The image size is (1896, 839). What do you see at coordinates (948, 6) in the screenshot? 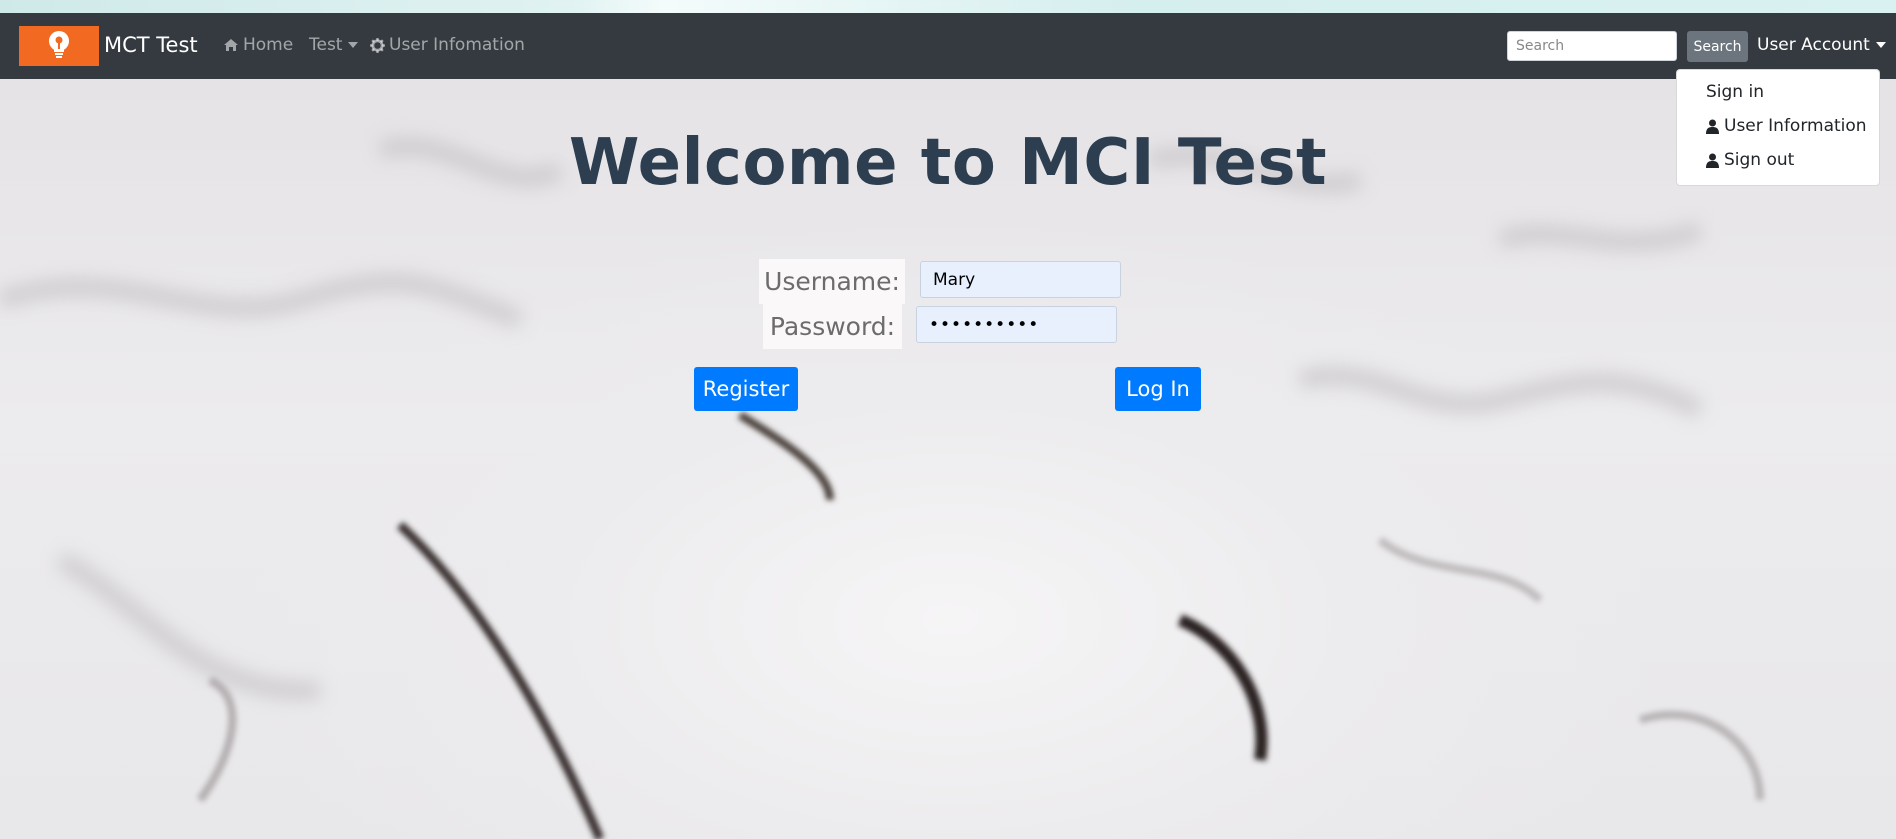
I see `top-strip` at bounding box center [948, 6].